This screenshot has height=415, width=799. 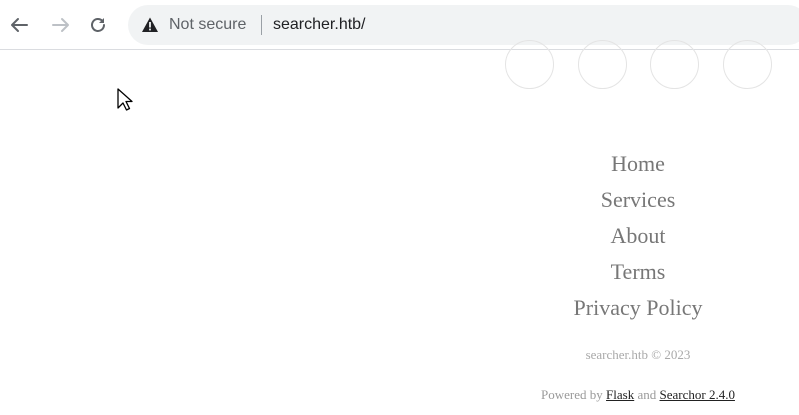 What do you see at coordinates (620, 394) in the screenshot?
I see `flask-link: Flask` at bounding box center [620, 394].